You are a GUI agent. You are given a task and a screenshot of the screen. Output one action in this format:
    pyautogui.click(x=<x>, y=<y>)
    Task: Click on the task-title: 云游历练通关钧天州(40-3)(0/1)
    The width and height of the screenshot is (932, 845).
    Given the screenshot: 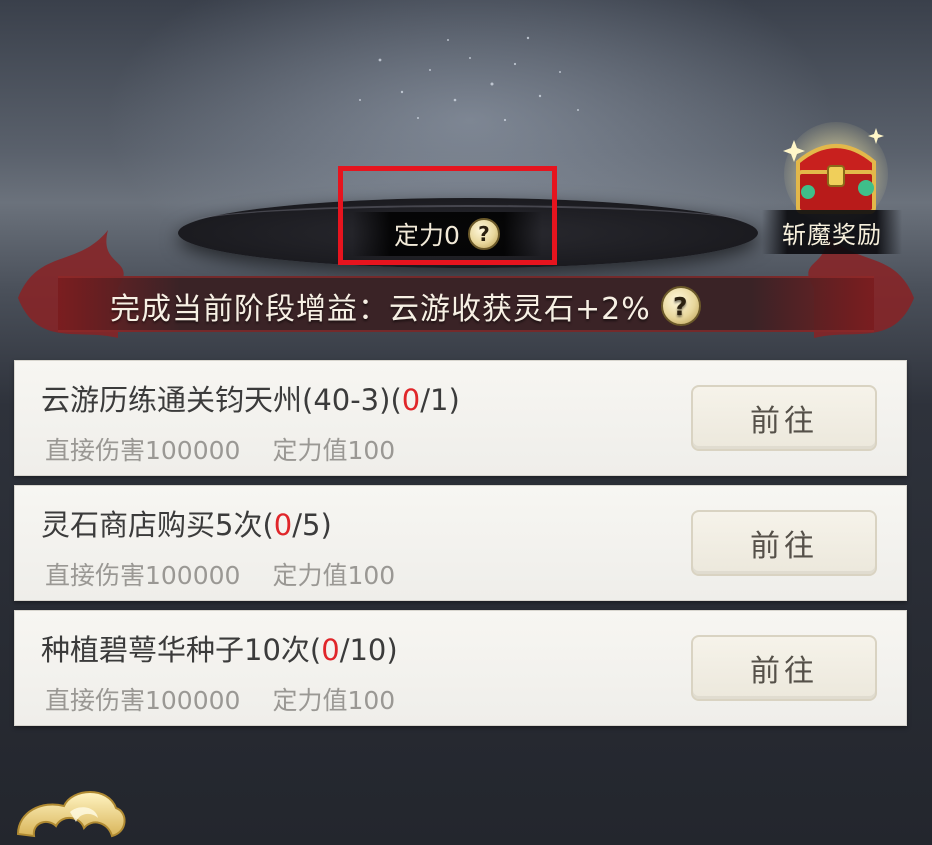 What is the action you would take?
    pyautogui.click(x=250, y=398)
    